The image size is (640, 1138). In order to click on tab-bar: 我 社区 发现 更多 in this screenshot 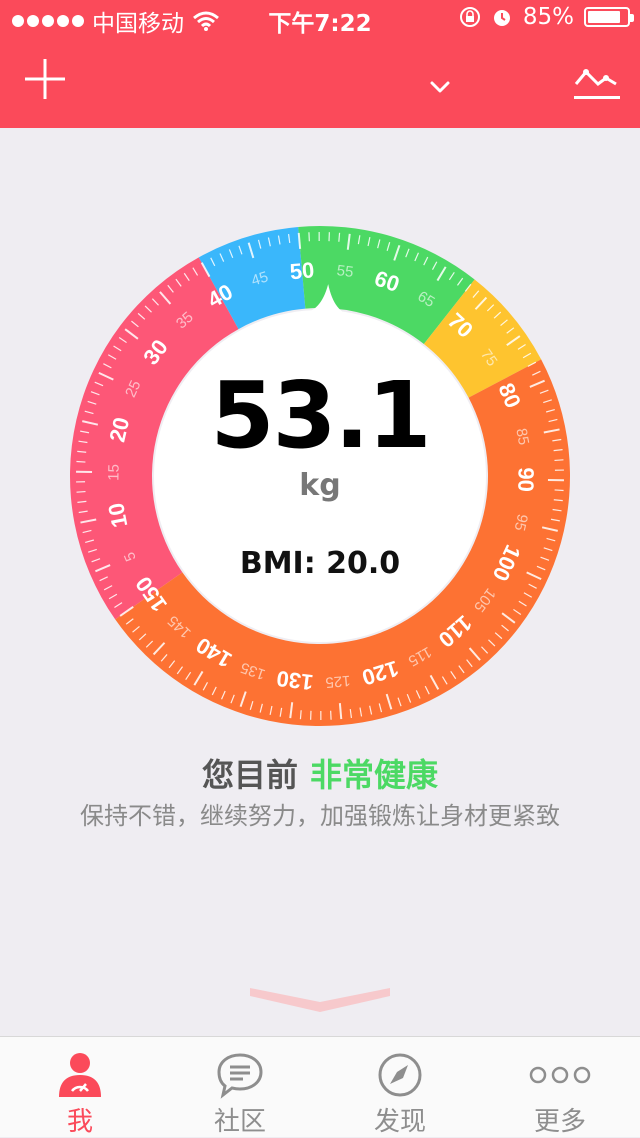, I will do `click(320, 1086)`.